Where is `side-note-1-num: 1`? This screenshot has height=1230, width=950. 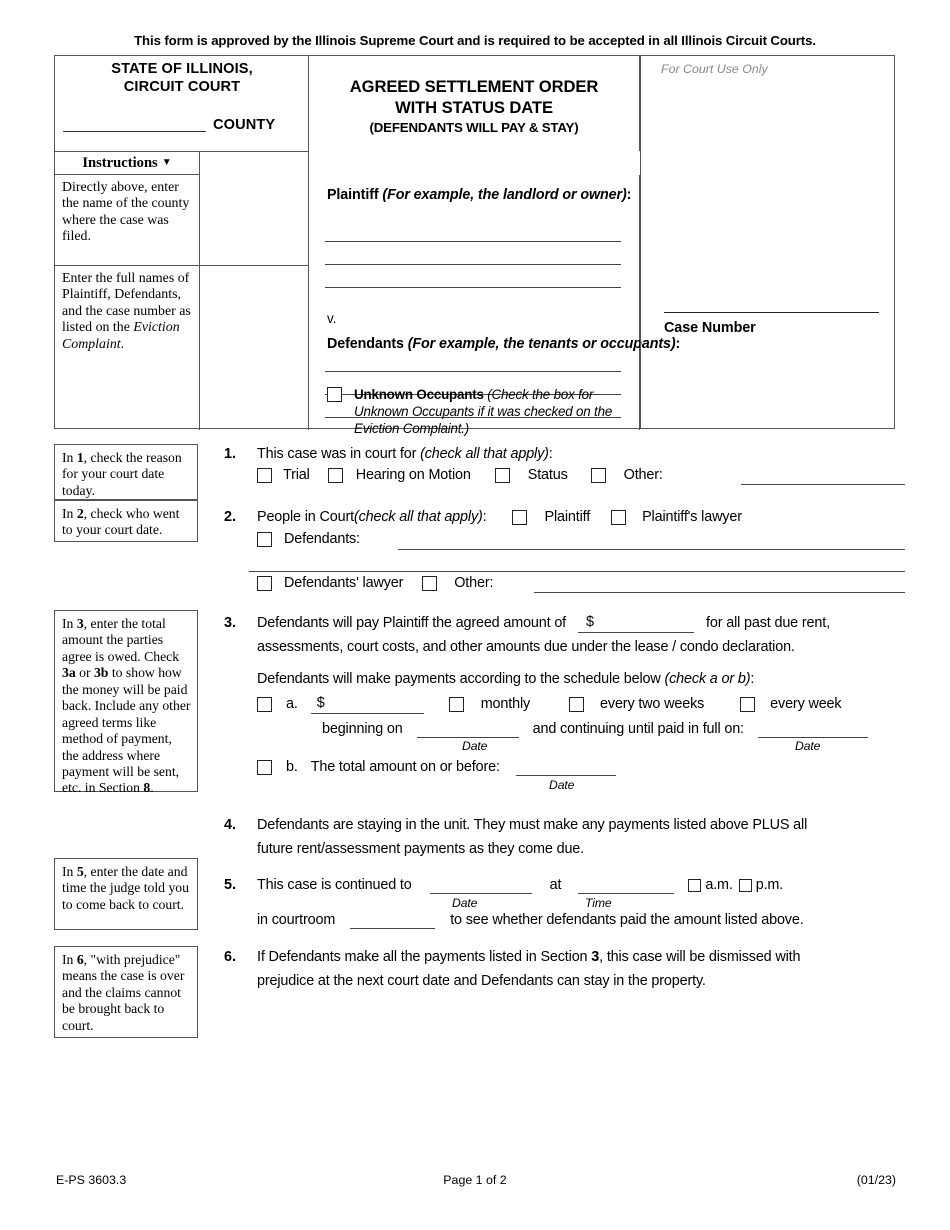
side-note-1-num: 1 is located at coordinates (80, 457).